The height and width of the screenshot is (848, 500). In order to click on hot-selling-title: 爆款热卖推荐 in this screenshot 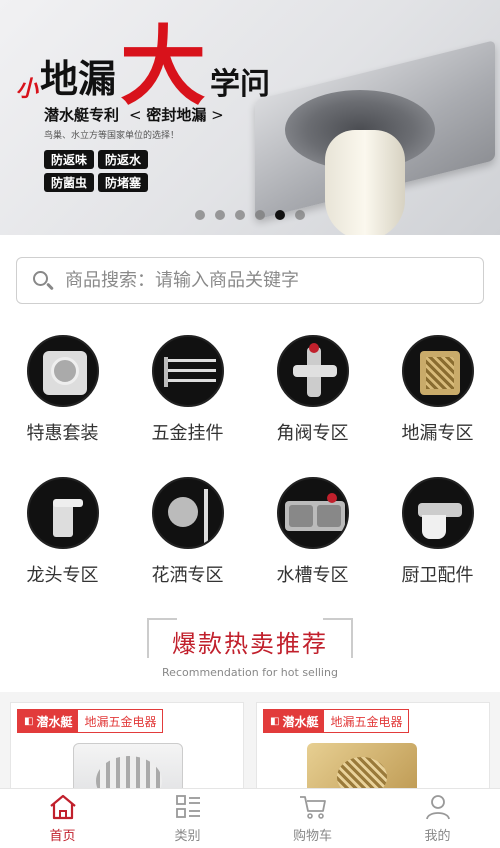, I will do `click(250, 644)`.